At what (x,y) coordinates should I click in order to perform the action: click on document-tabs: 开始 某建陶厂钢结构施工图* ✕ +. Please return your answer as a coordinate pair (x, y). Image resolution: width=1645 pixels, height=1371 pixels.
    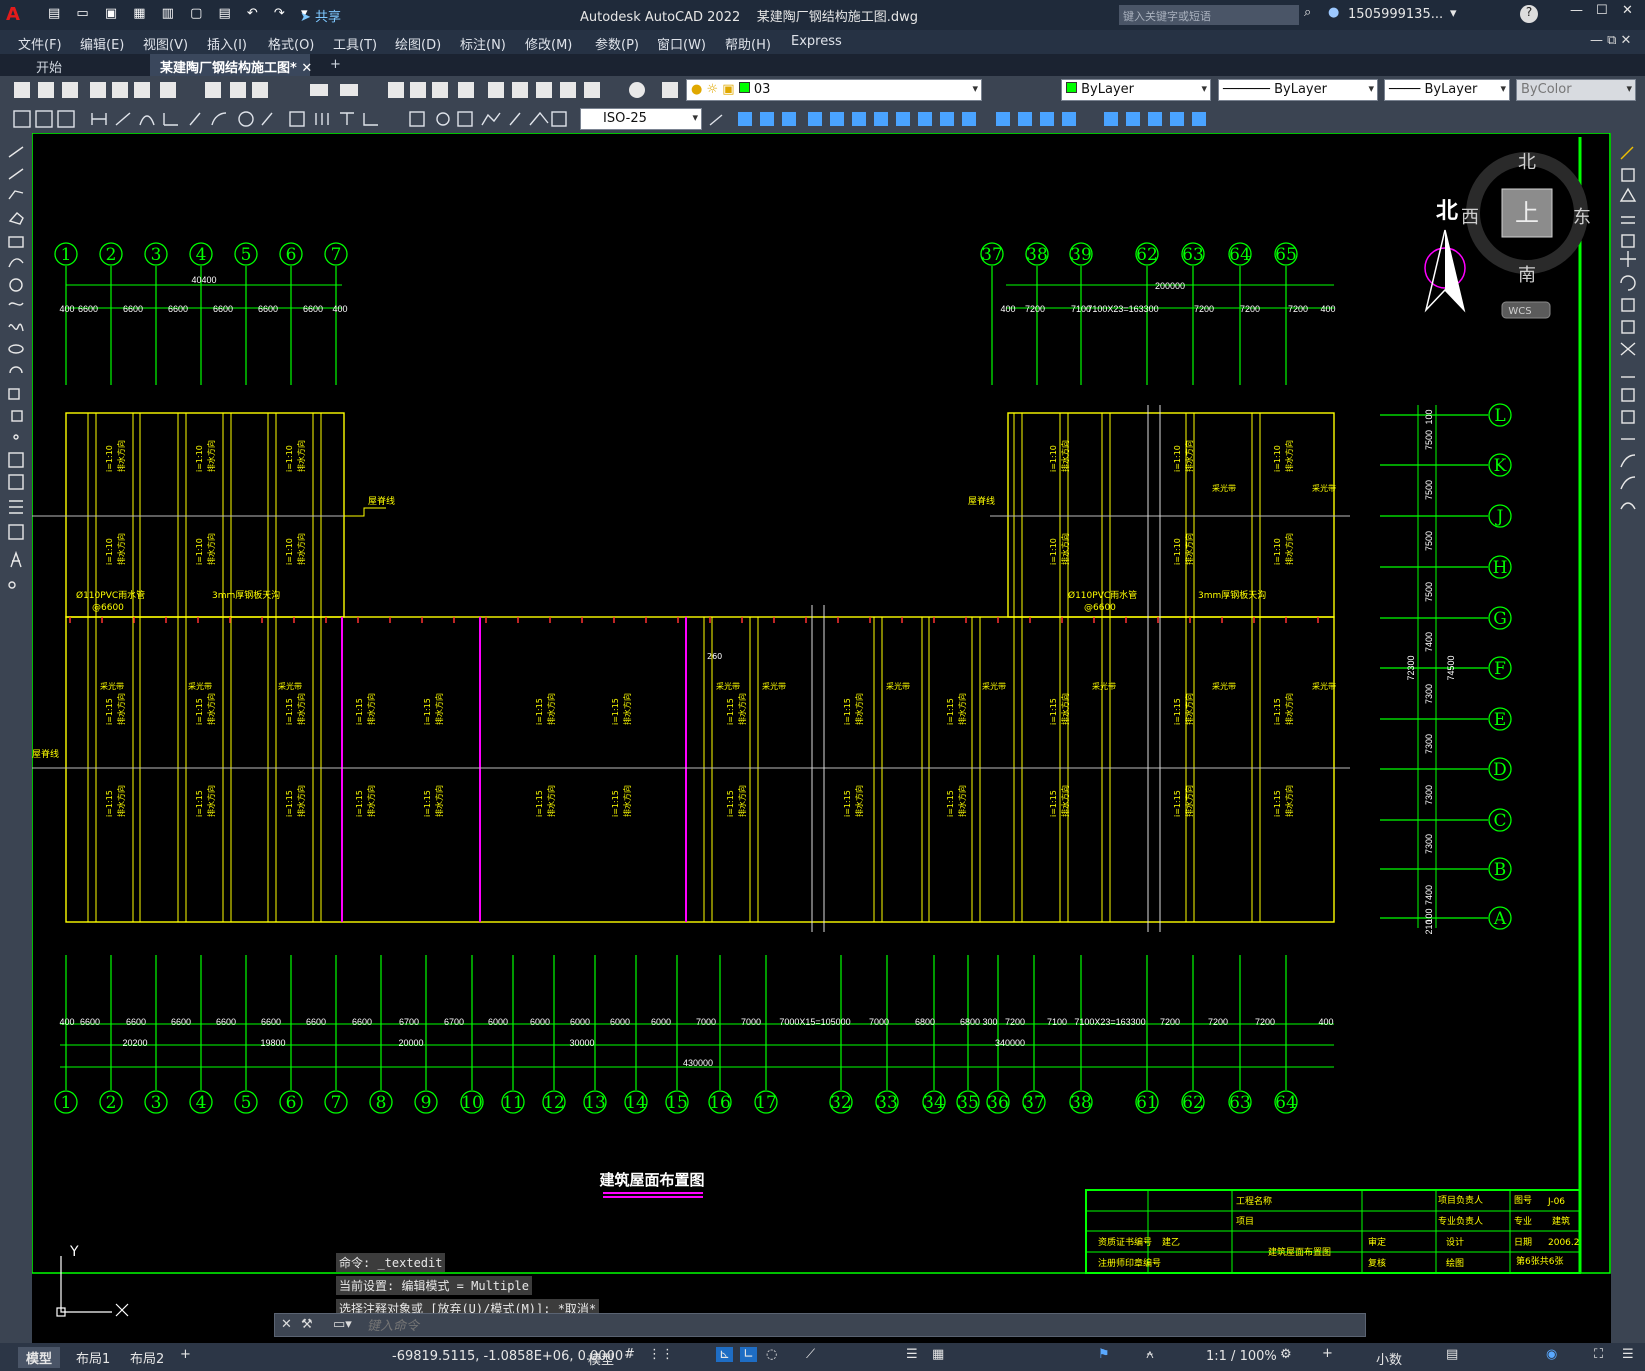
    Looking at the image, I should click on (822, 65).